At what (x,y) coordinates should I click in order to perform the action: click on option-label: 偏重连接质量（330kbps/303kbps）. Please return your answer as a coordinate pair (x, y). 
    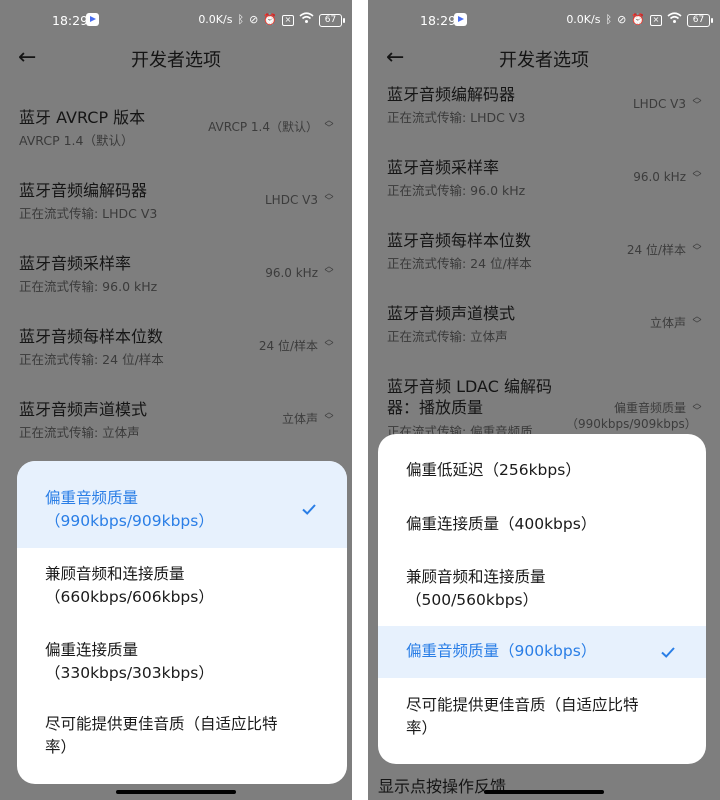
    Looking at the image, I should click on (129, 661).